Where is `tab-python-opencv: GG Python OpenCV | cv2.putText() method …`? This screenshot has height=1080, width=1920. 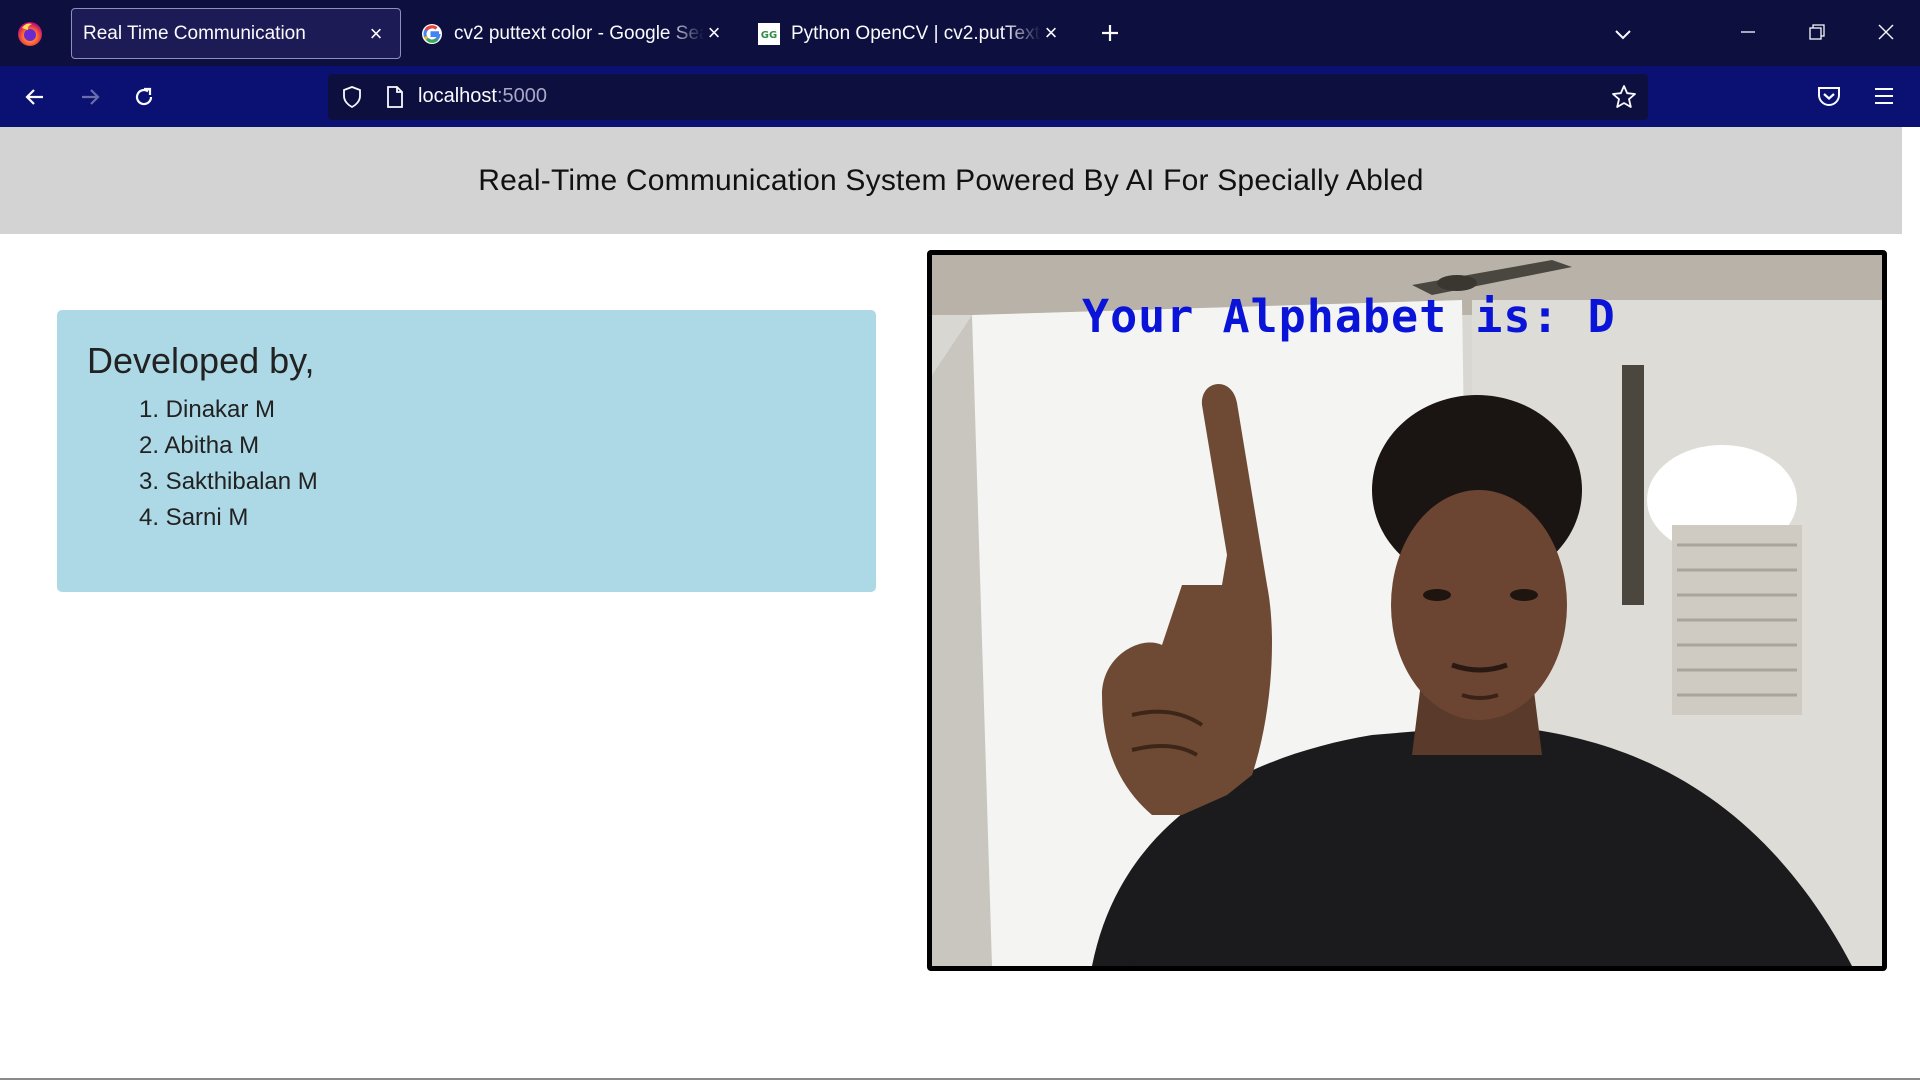
tab-python-opencv: GG Python OpenCV | cv2.putText() method … is located at coordinates (910, 33).